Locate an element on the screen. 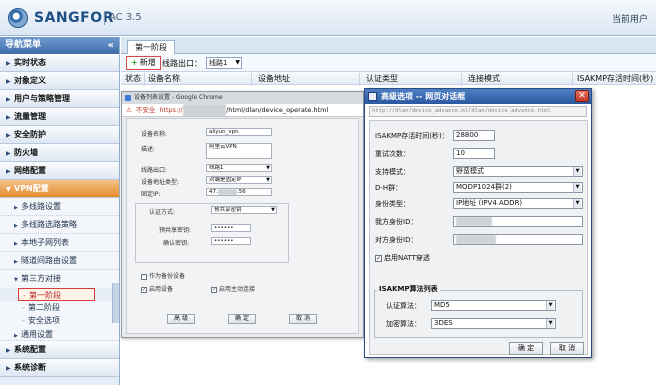  insecure-label: 不安全 is located at coordinates (145, 110).